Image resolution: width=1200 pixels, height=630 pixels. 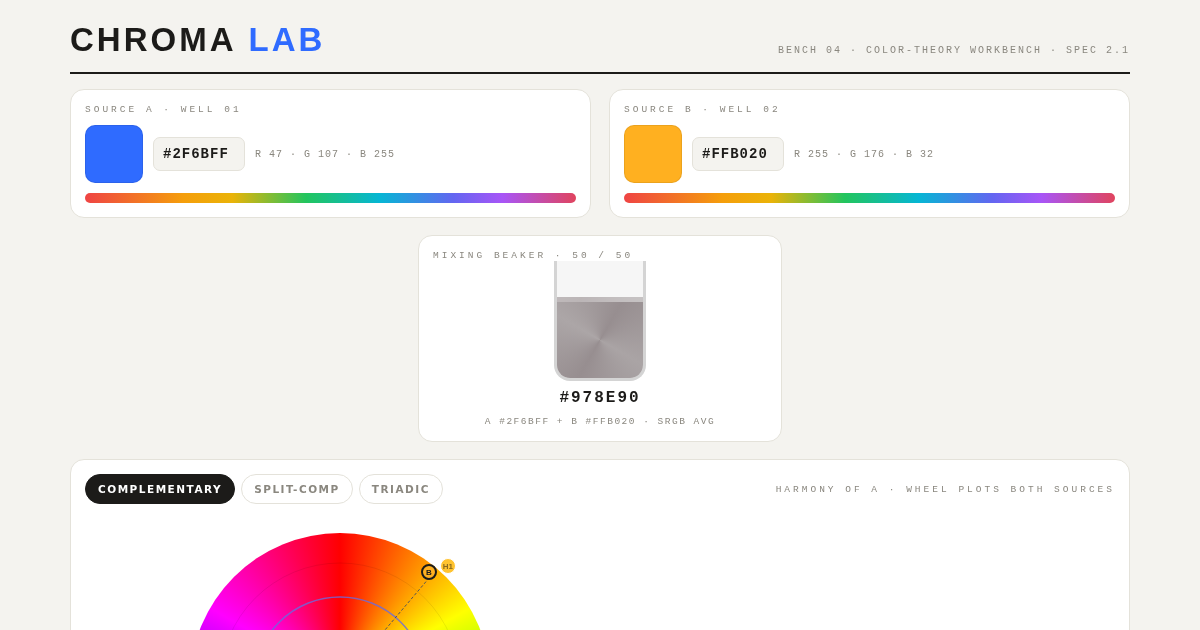 What do you see at coordinates (325, 154) in the screenshot?
I see `rgb-values: R 47 · G 107 · B 255` at bounding box center [325, 154].